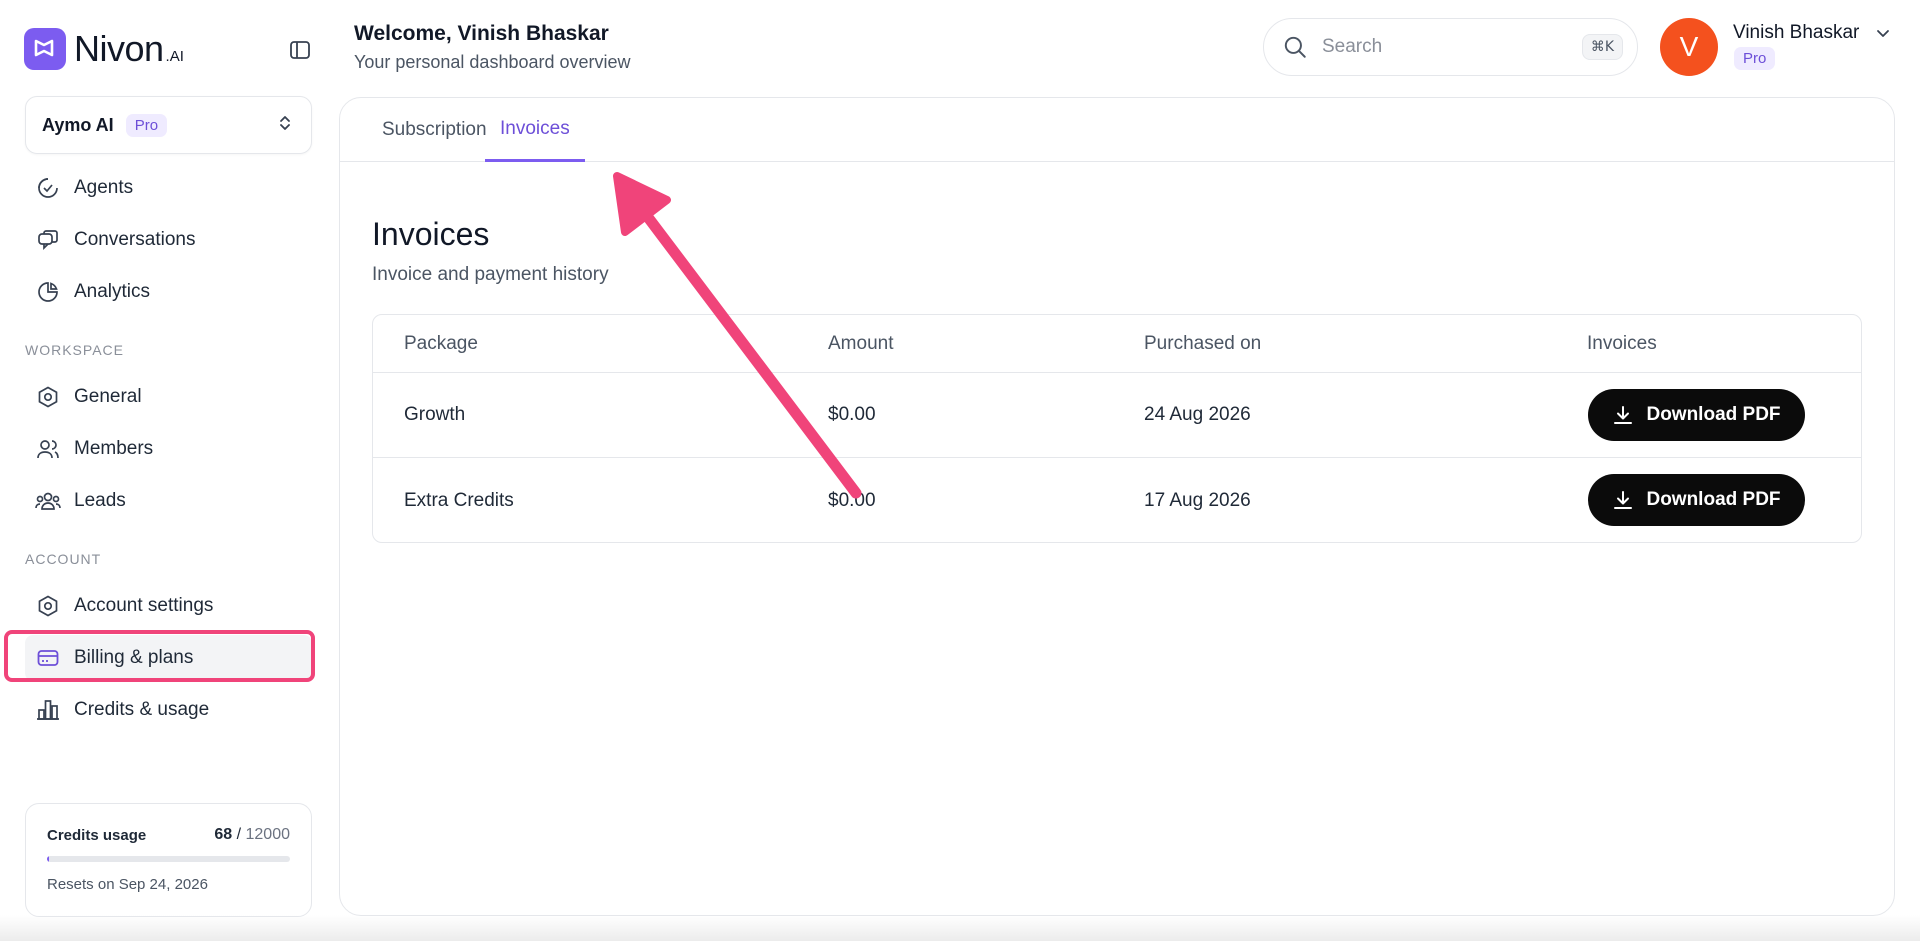 This screenshot has width=1920, height=941. Describe the element at coordinates (431, 234) in the screenshot. I see `page-title: Invoices` at that location.